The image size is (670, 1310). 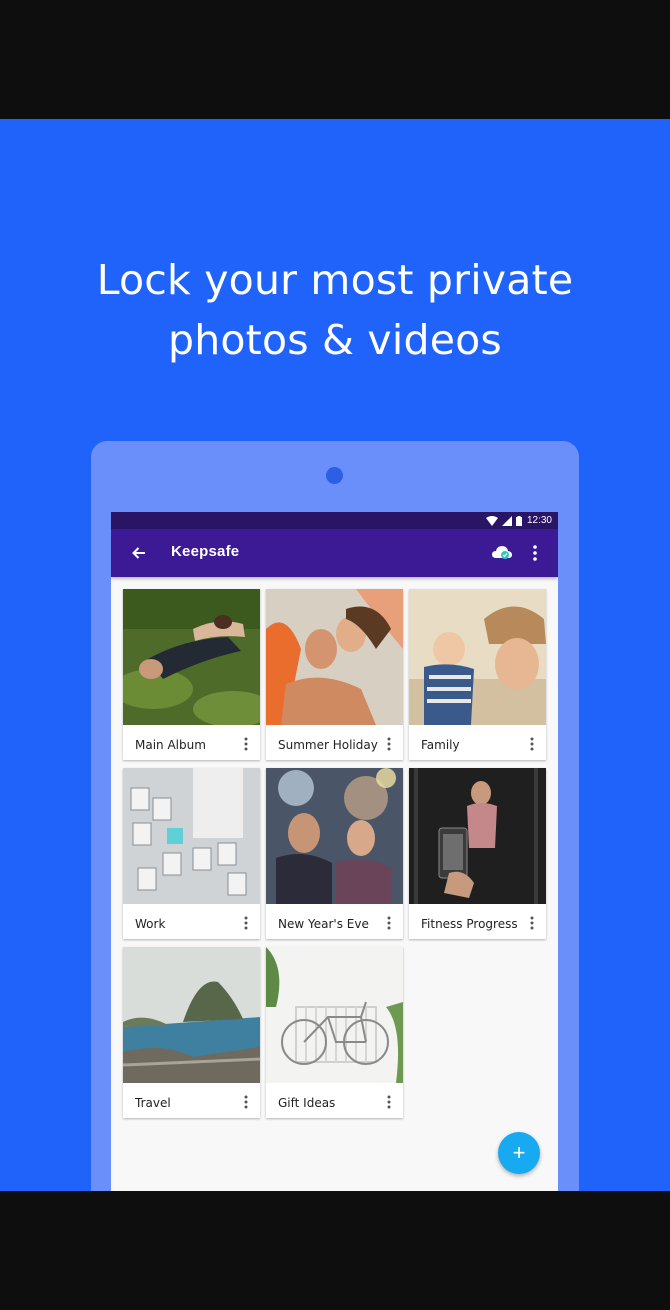 I want to click on status-time: 12:30, so click(x=539, y=520).